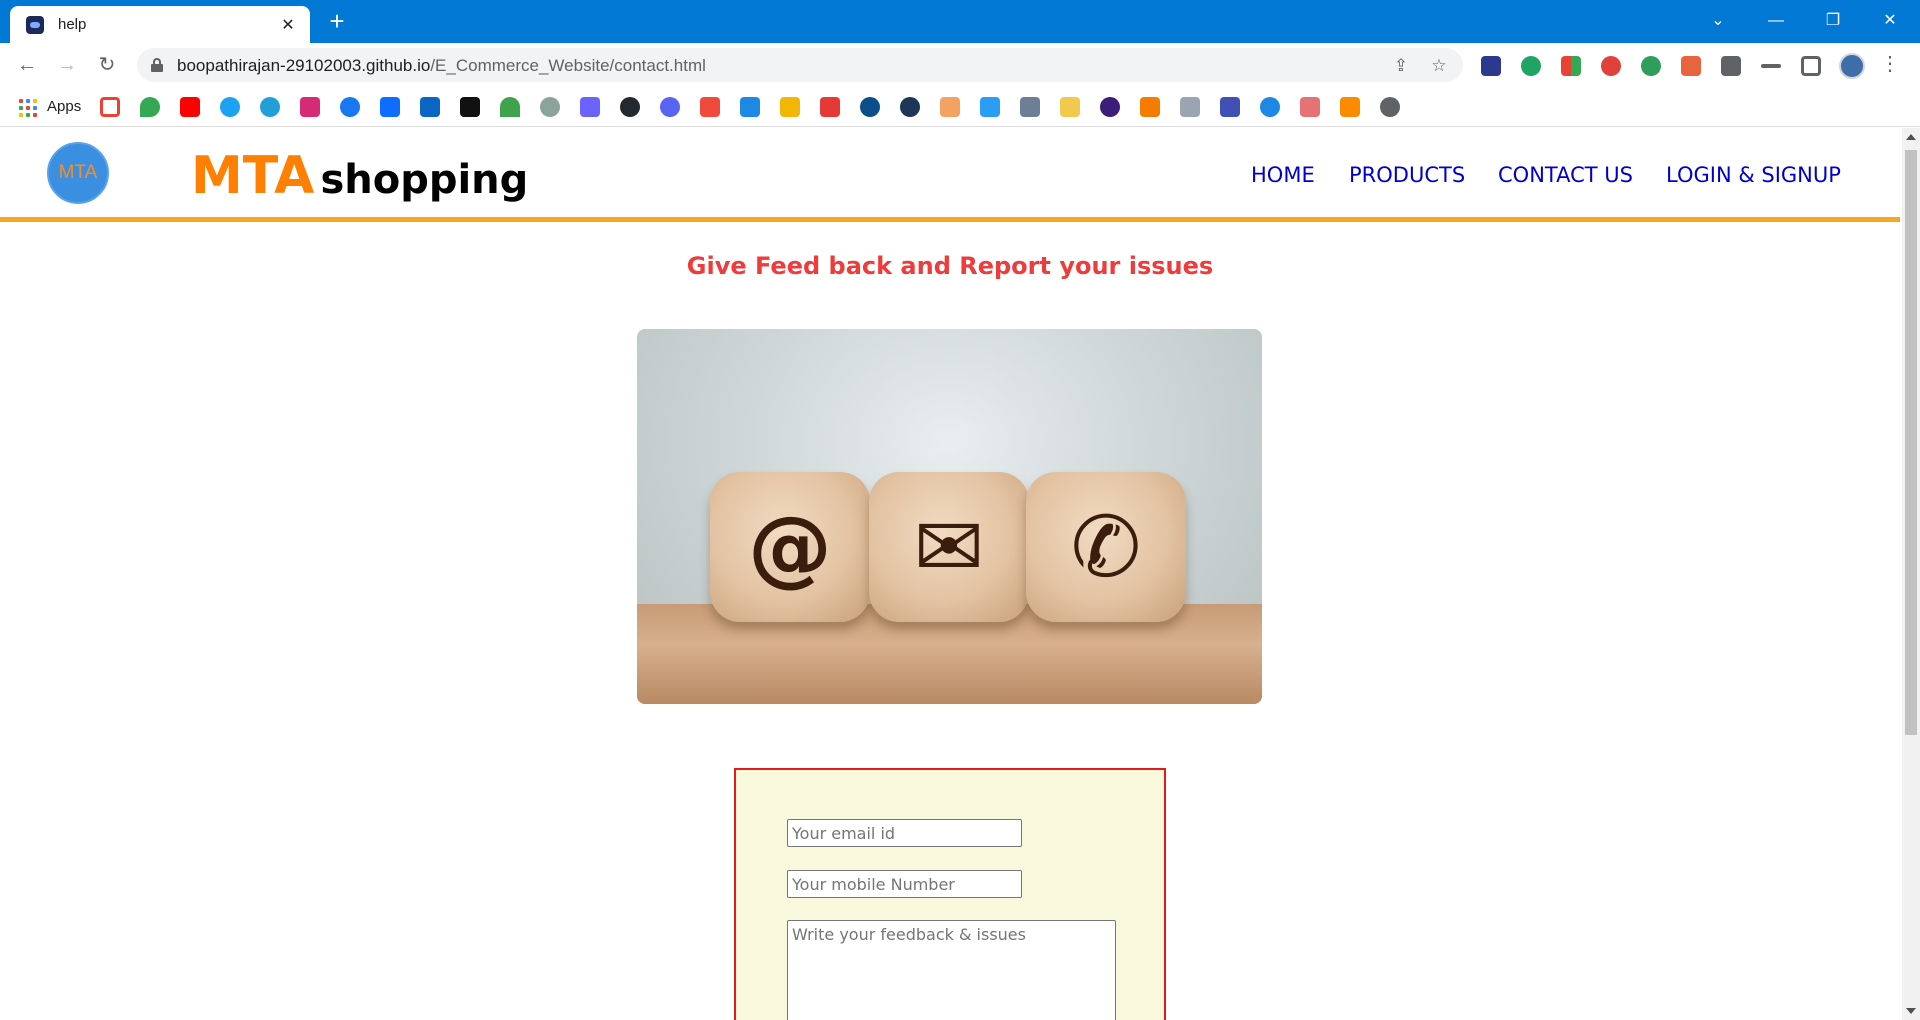  I want to click on envelope-cube: ✉, so click(949, 547).